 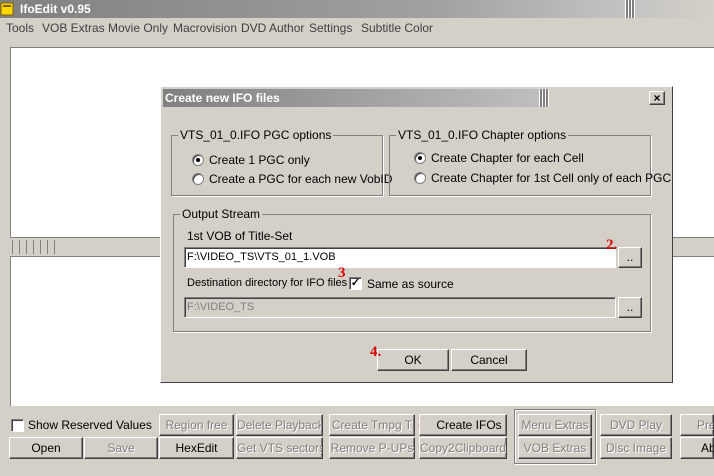 What do you see at coordinates (222, 98) in the screenshot?
I see `dialog-title: Create new IFO files` at bounding box center [222, 98].